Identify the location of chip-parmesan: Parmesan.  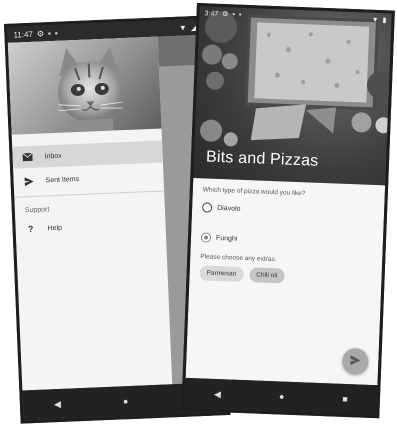
(221, 273).